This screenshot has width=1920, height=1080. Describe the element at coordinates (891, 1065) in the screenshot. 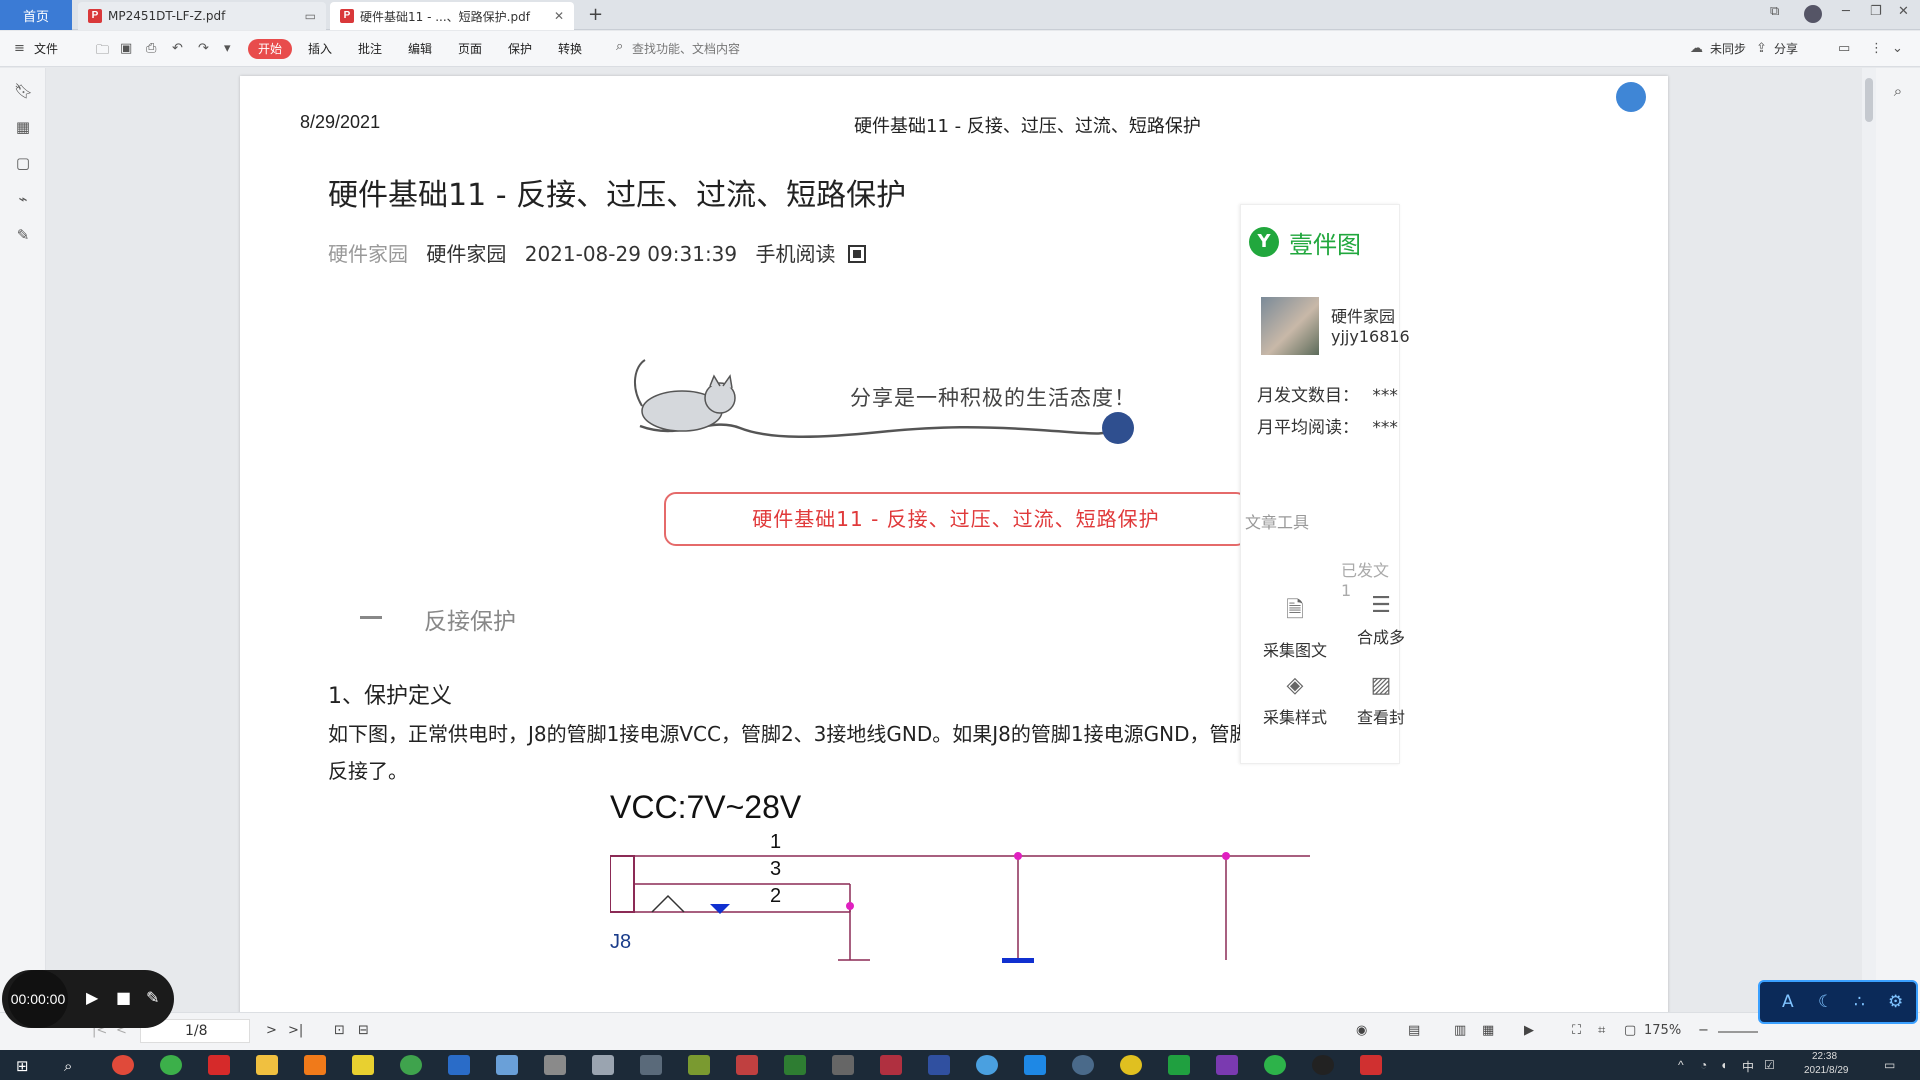

I see `pdf-app-icon` at that location.